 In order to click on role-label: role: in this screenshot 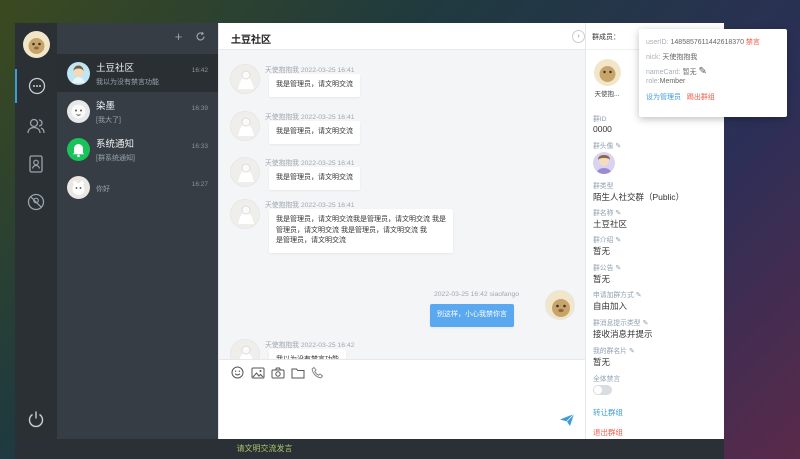, I will do `click(653, 81)`.